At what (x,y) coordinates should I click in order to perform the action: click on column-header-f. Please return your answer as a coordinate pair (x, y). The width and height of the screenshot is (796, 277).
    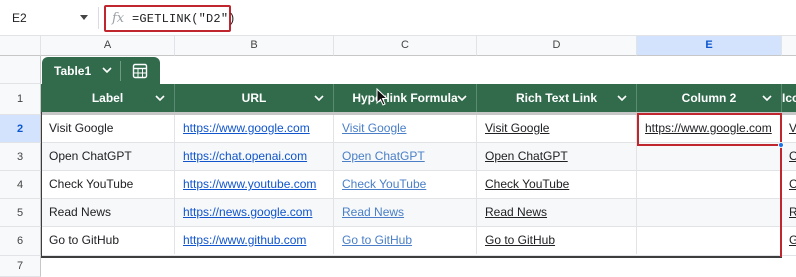
    Looking at the image, I should click on (789, 46).